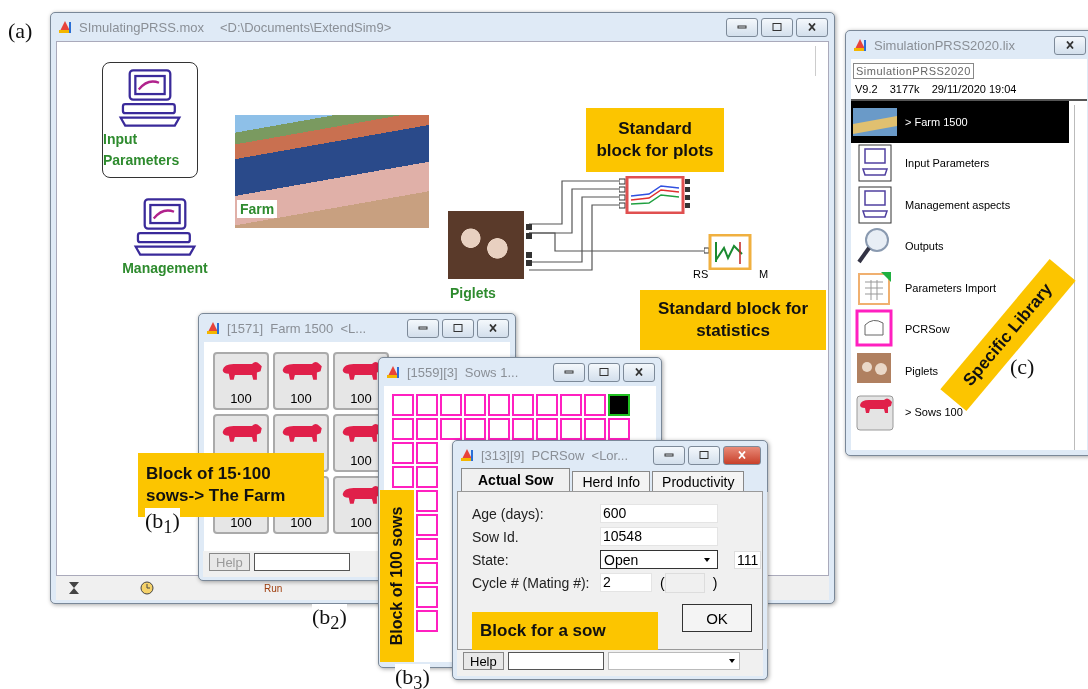 Image resolution: width=1088 pixels, height=689 pixels. Describe the element at coordinates (715, 582) in the screenshot. I see `bracket-text: )` at that location.